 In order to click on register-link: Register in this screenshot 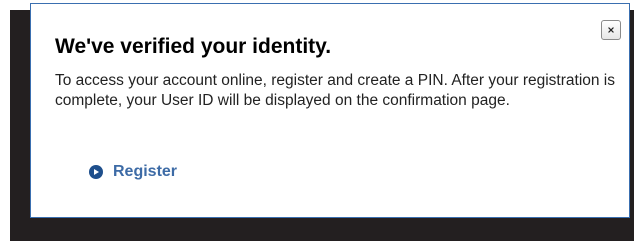, I will do `click(133, 172)`.